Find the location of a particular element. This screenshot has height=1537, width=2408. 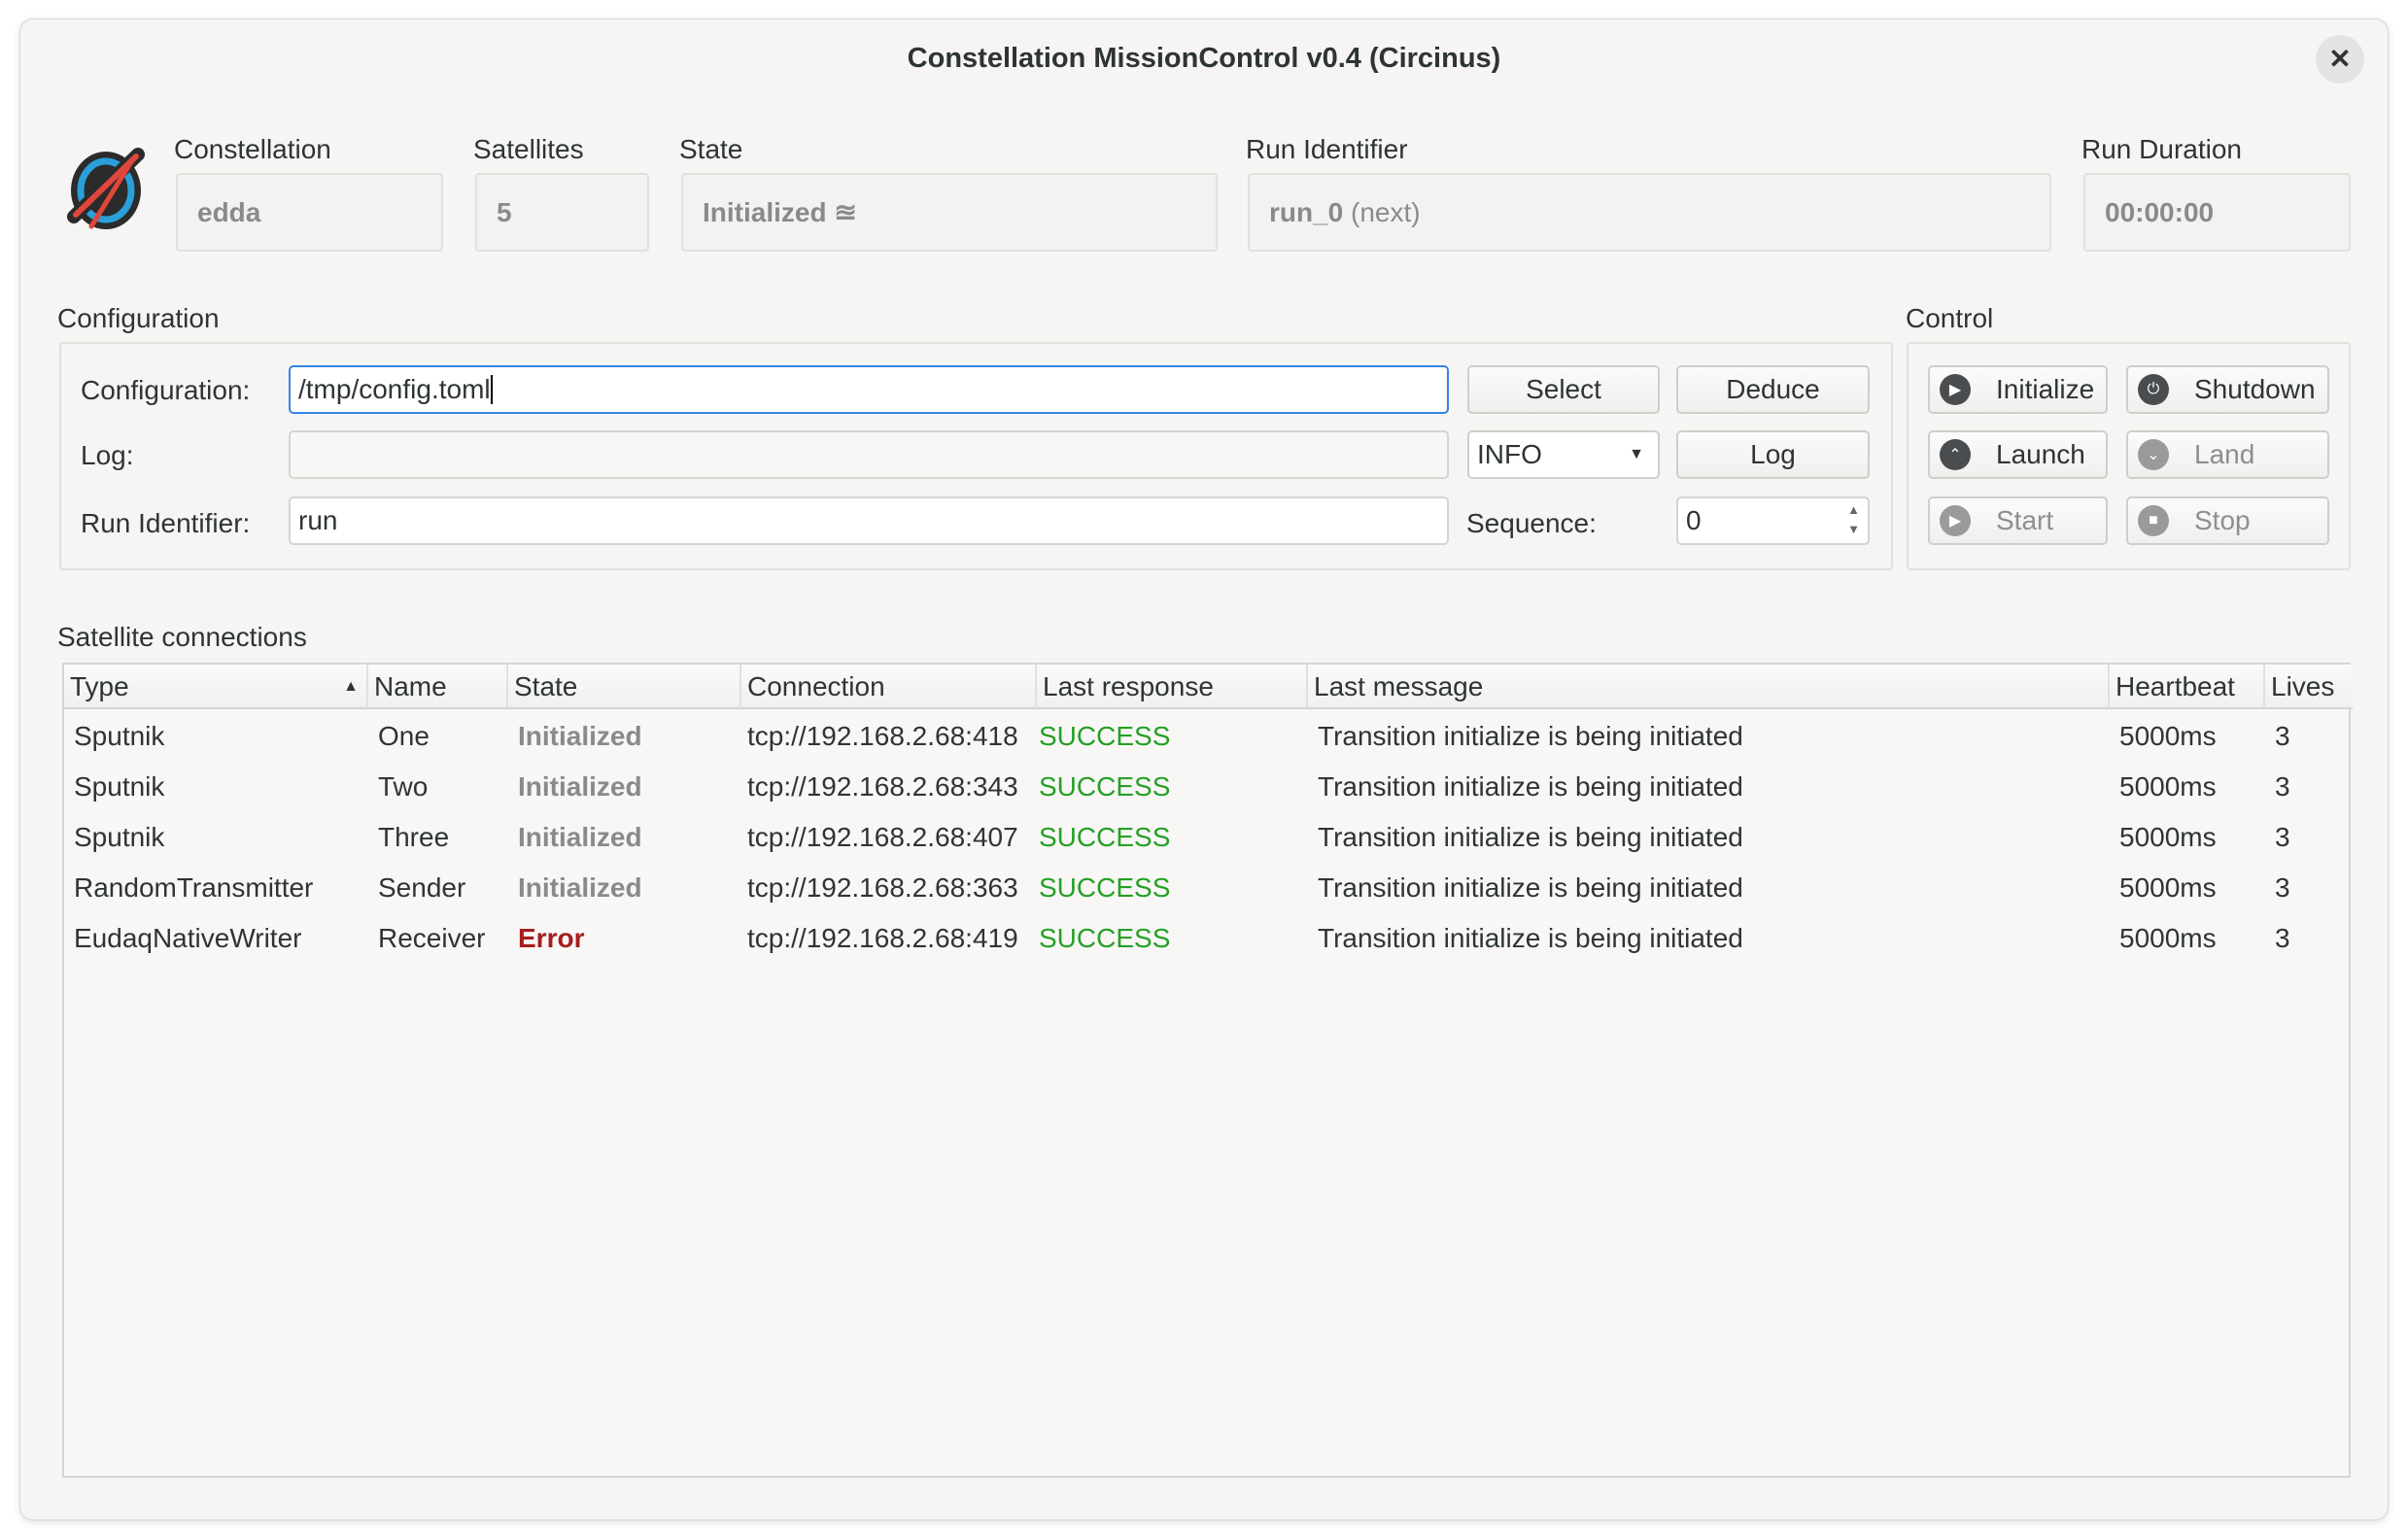

dropdown-arrow-icon: ▼ is located at coordinates (1637, 454).